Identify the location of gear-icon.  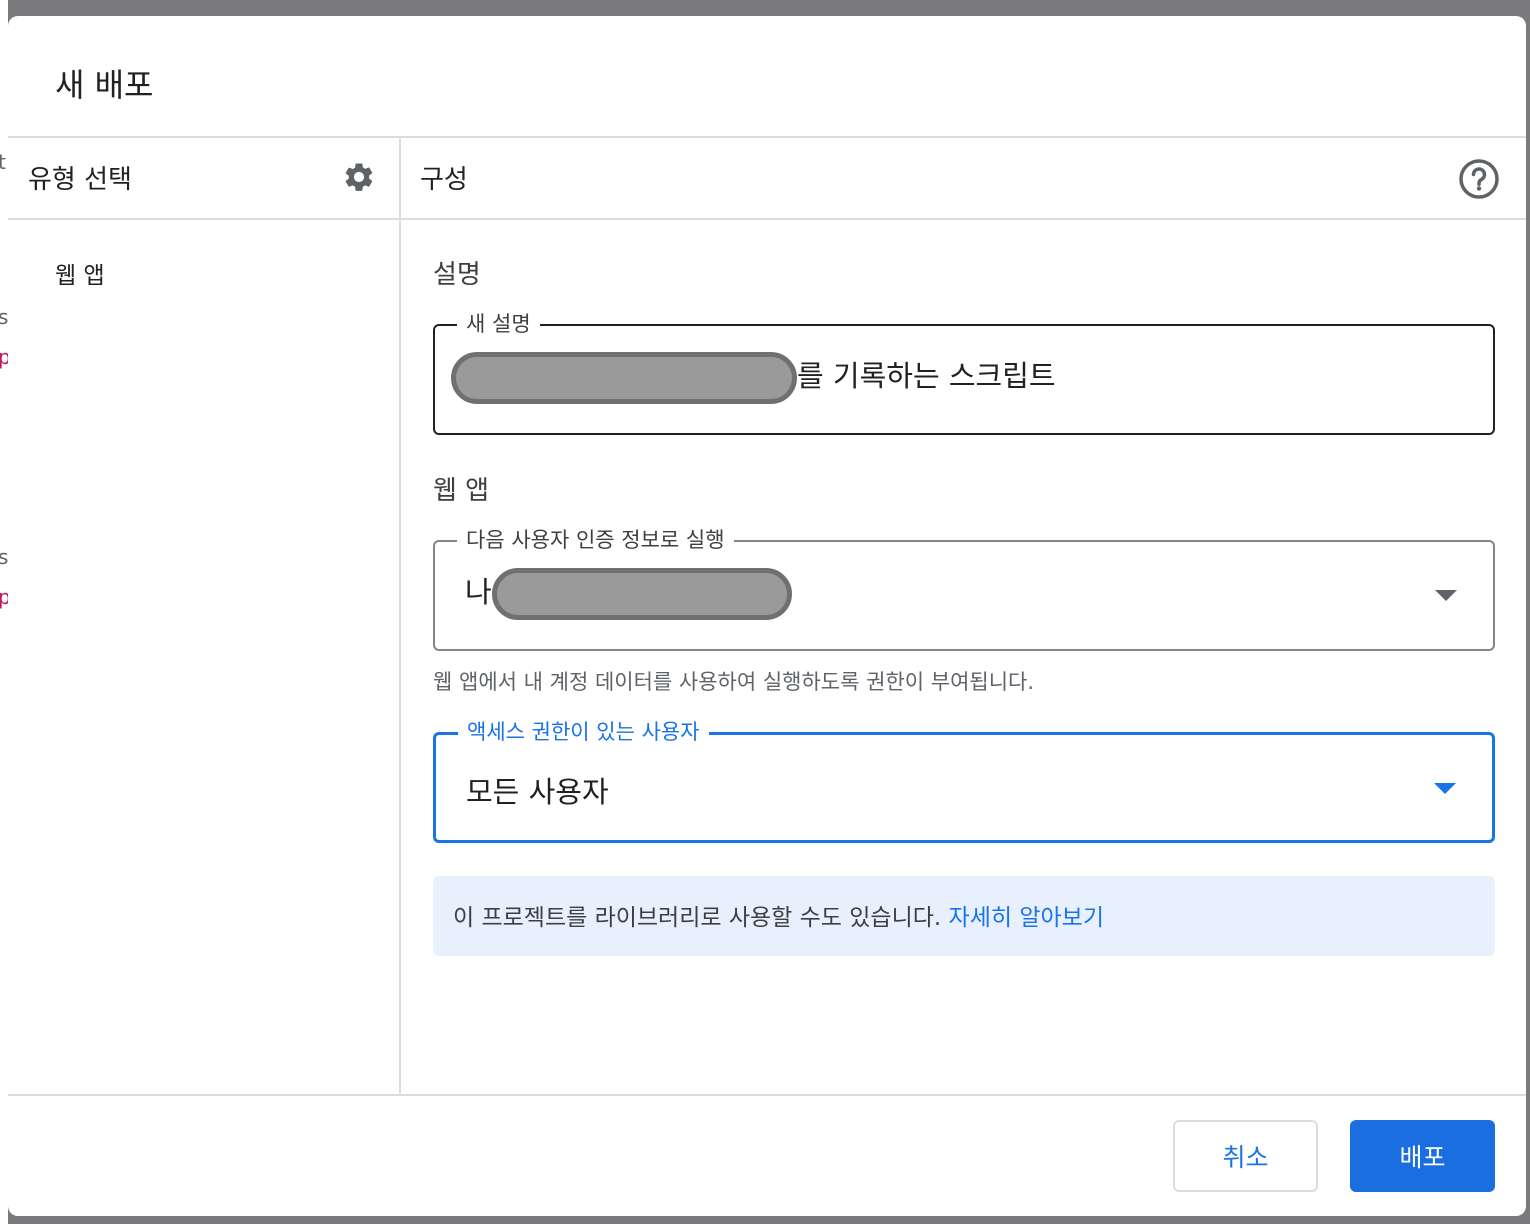
(359, 177).